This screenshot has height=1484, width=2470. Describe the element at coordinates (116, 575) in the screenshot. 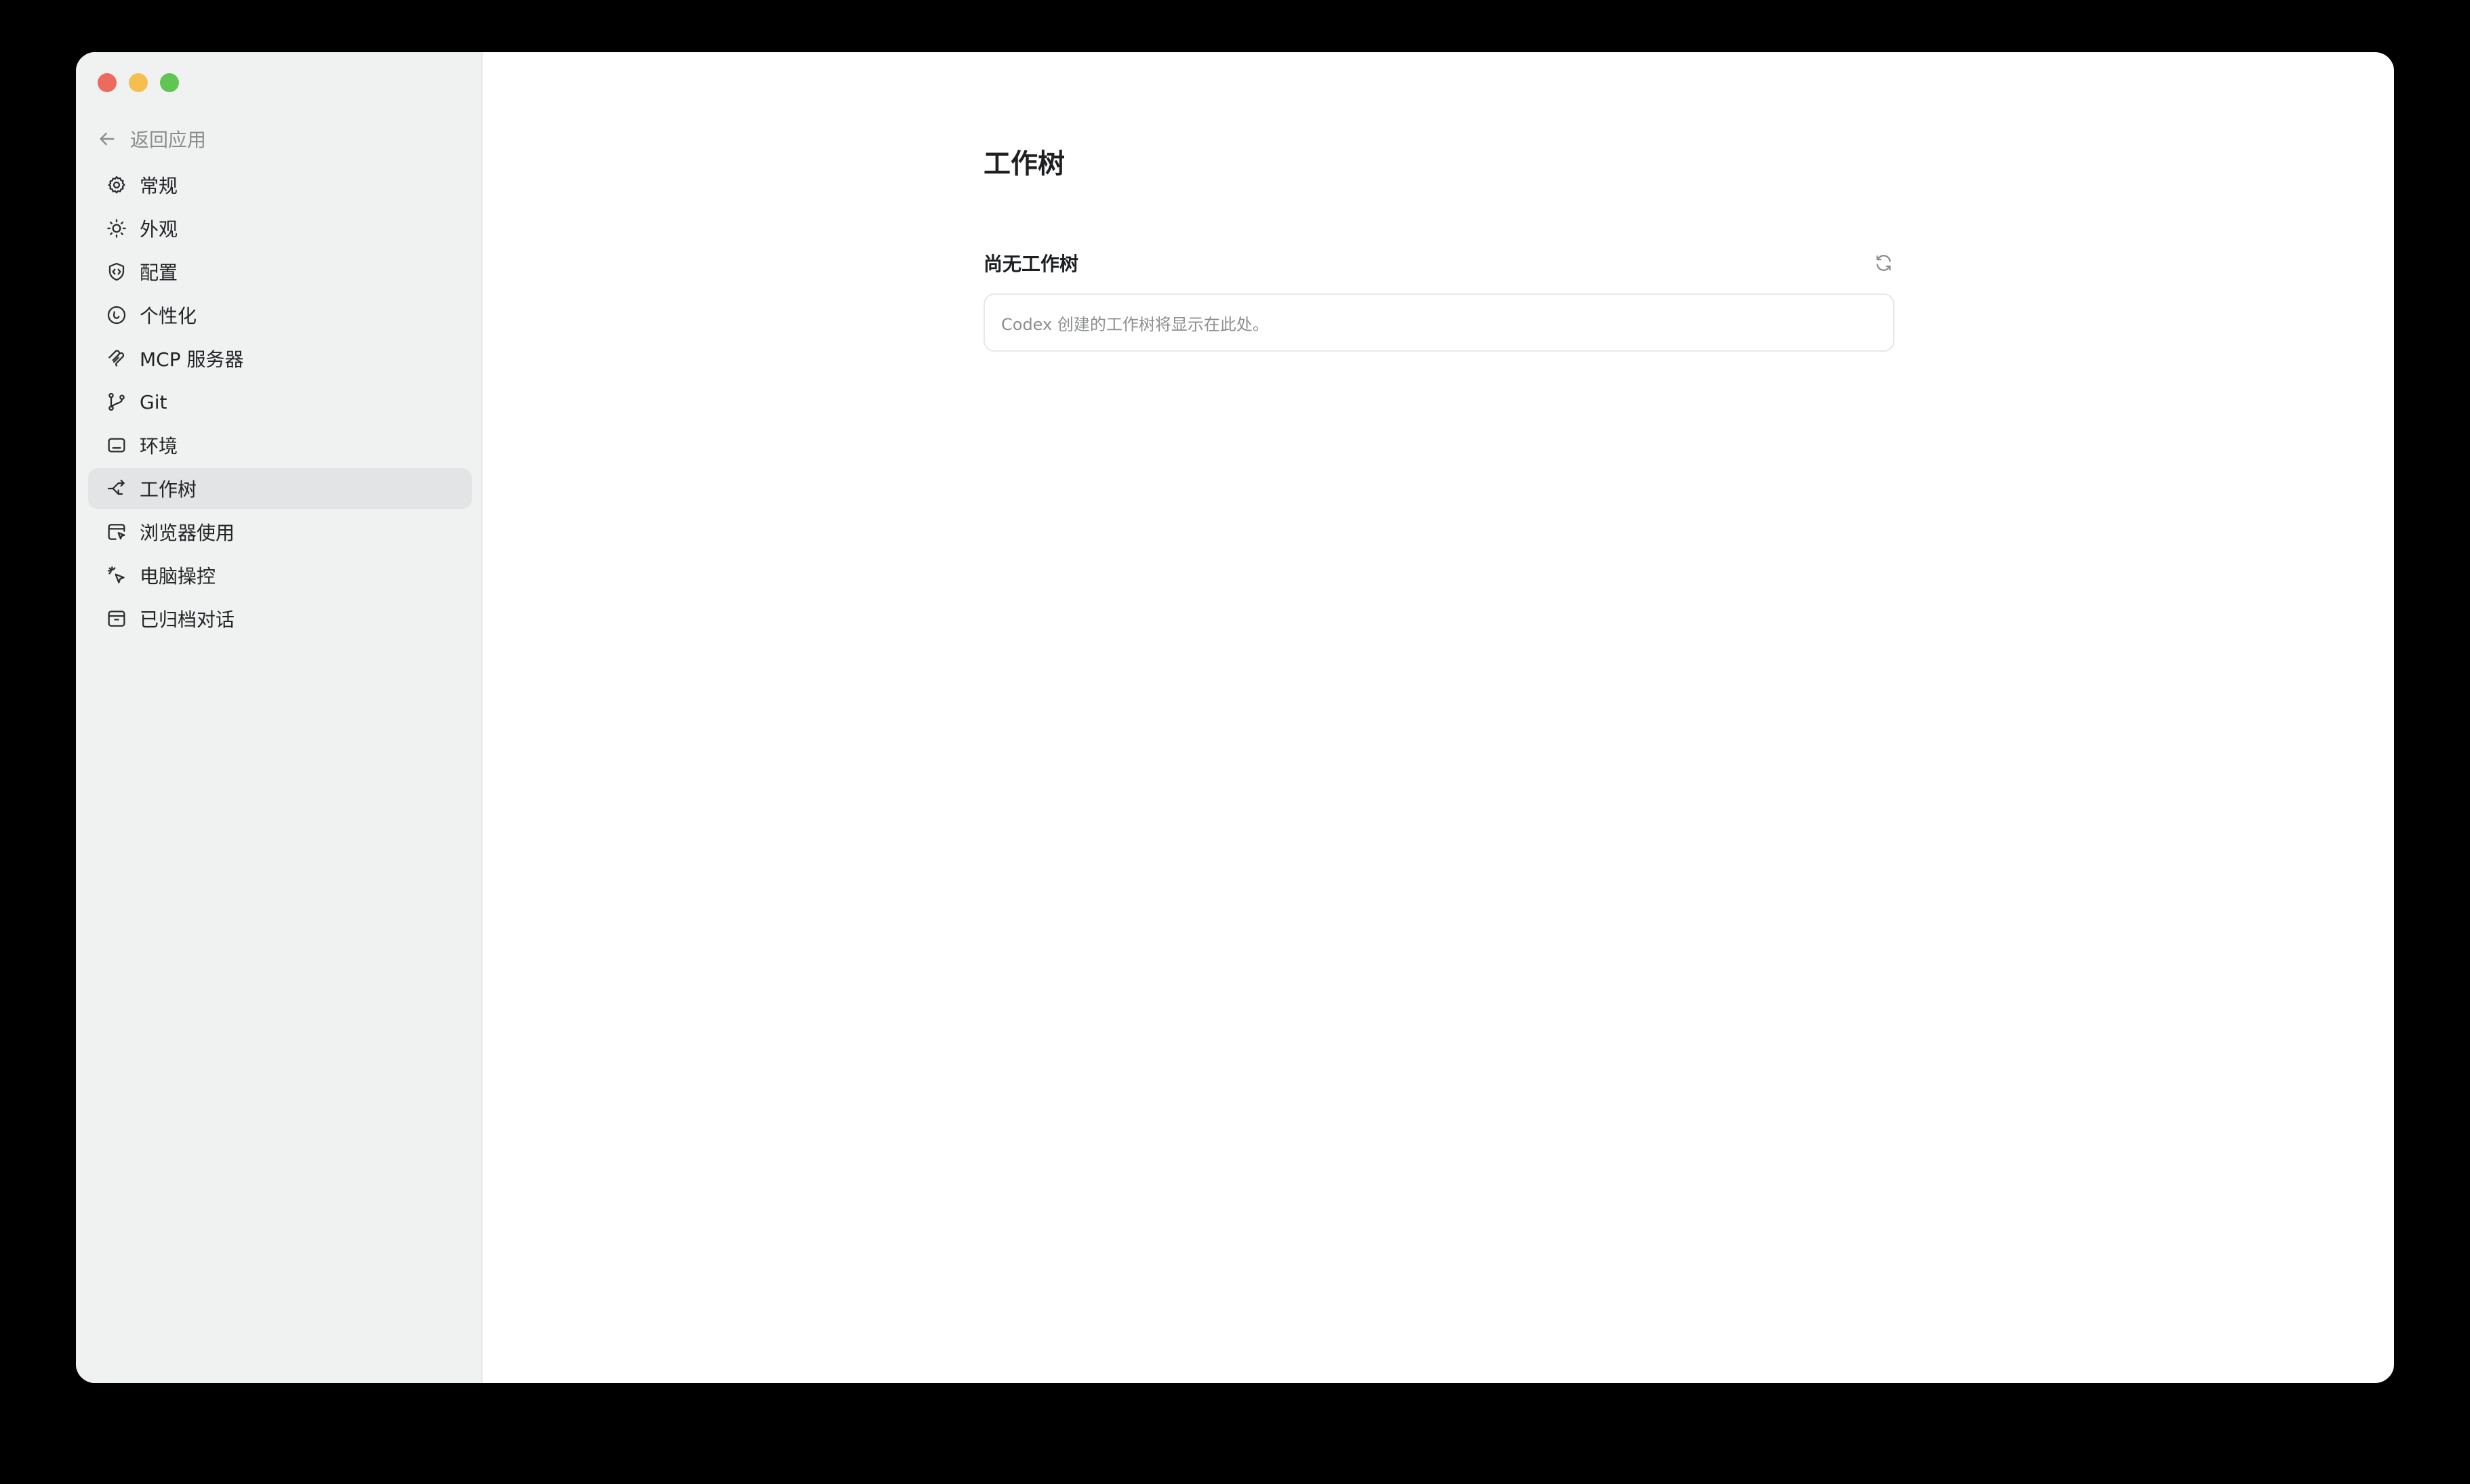

I see `pointer-sparkle-icon` at that location.